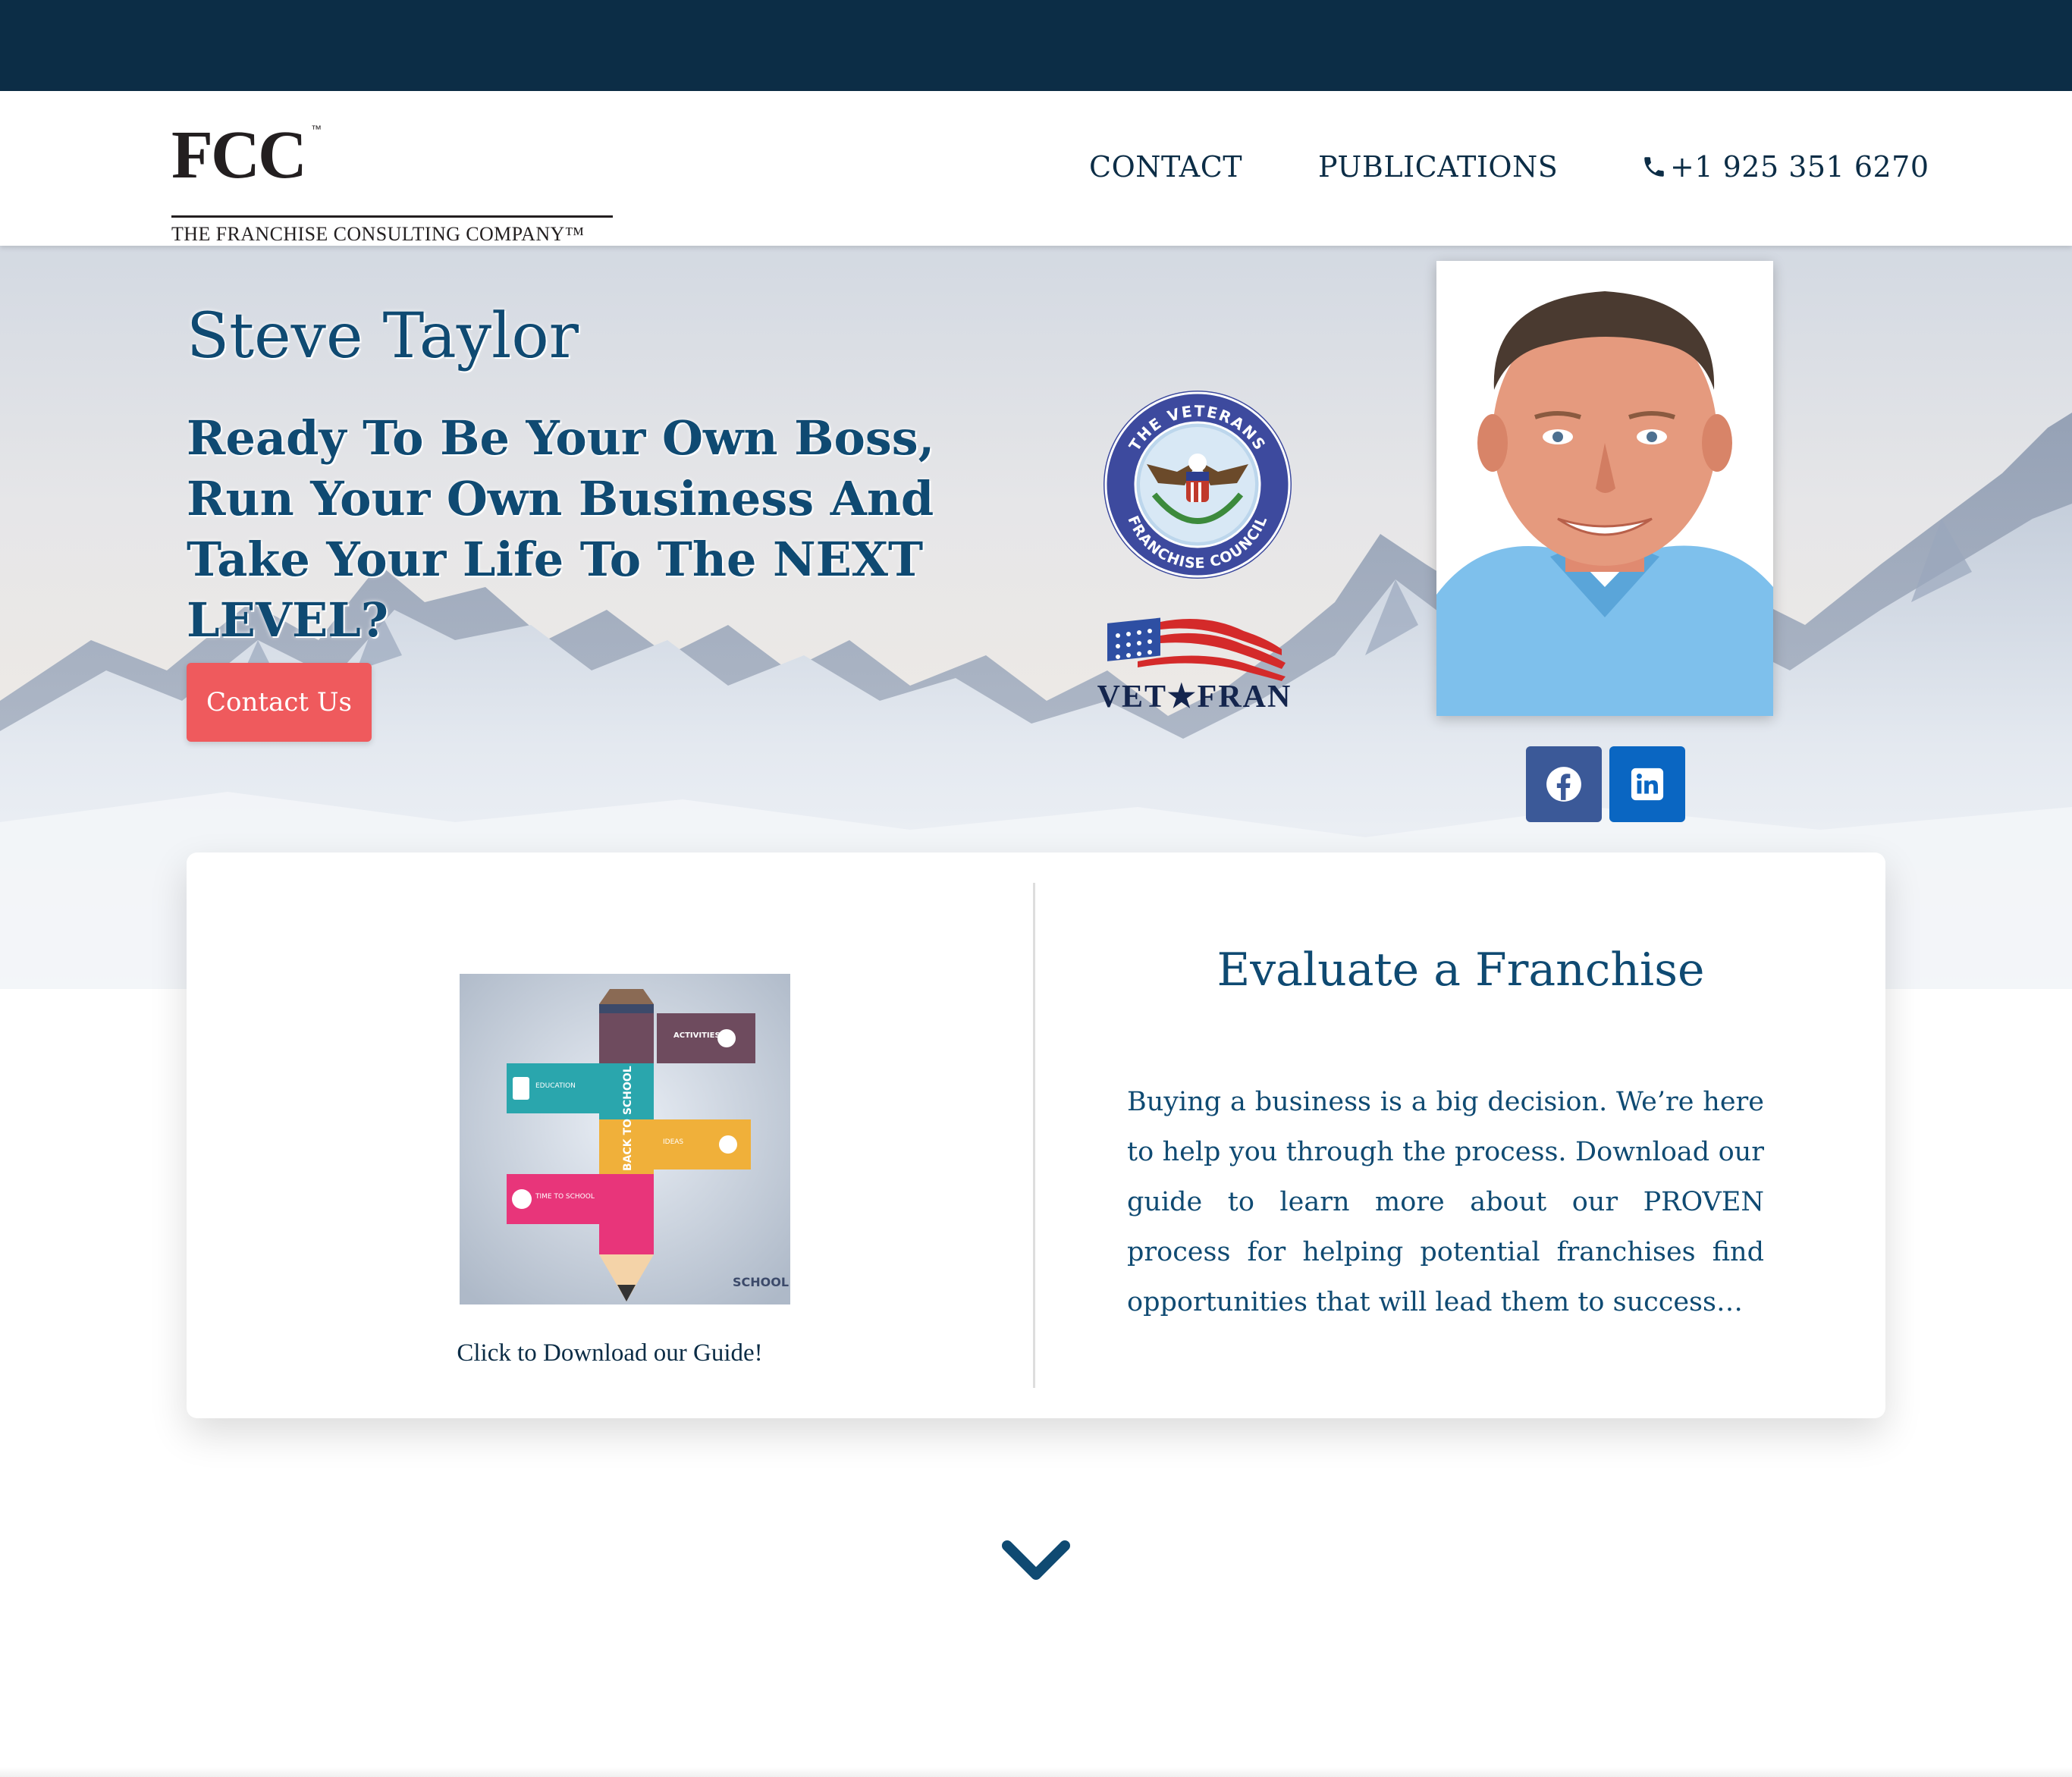  I want to click on advisor-photo, so click(1604, 488).